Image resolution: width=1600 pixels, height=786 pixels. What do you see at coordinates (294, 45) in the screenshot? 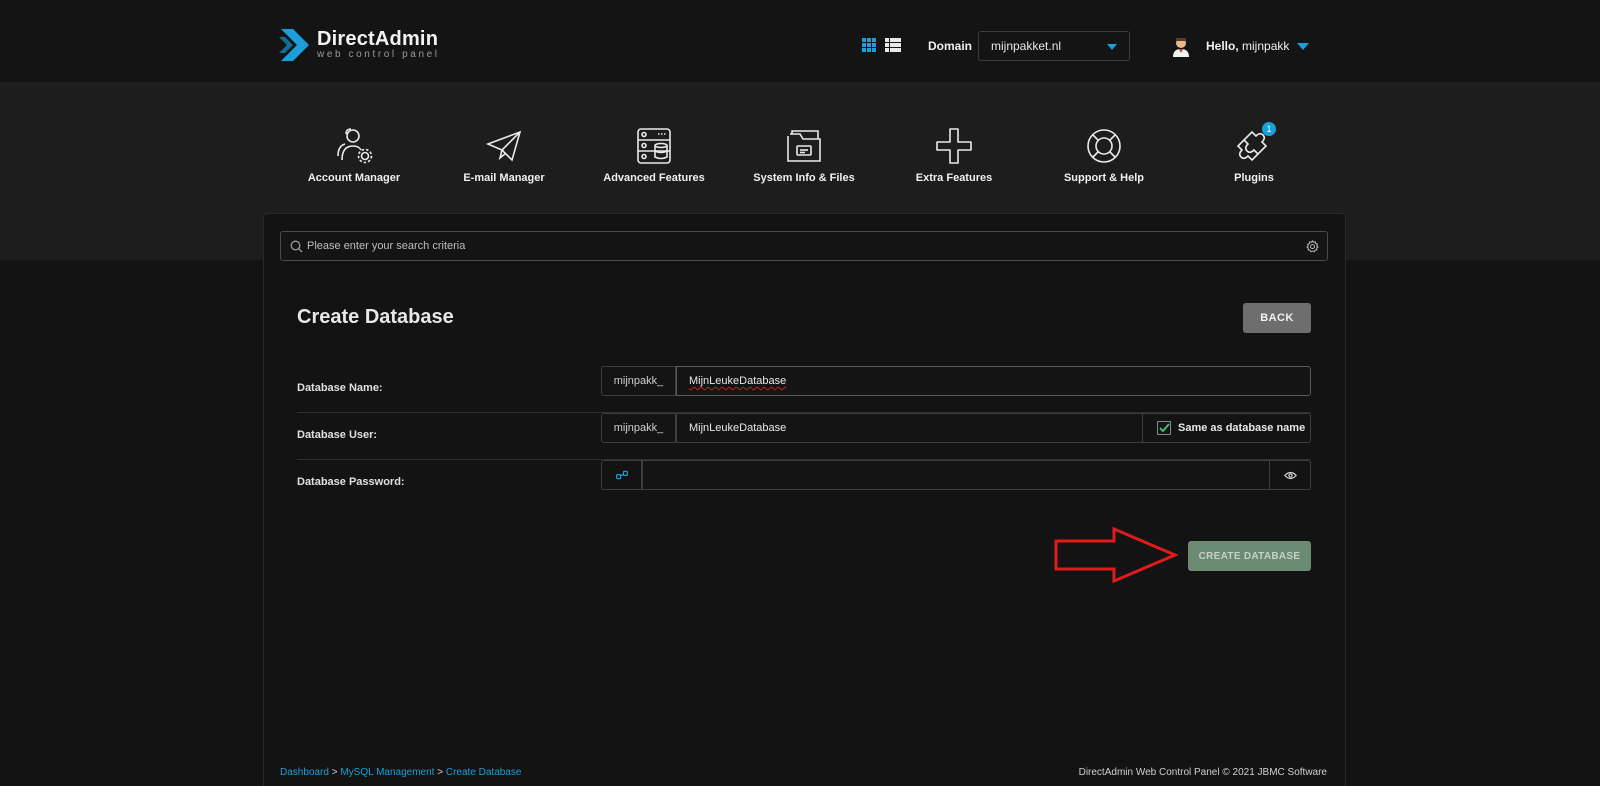
I see `directadmin-logo-icon` at bounding box center [294, 45].